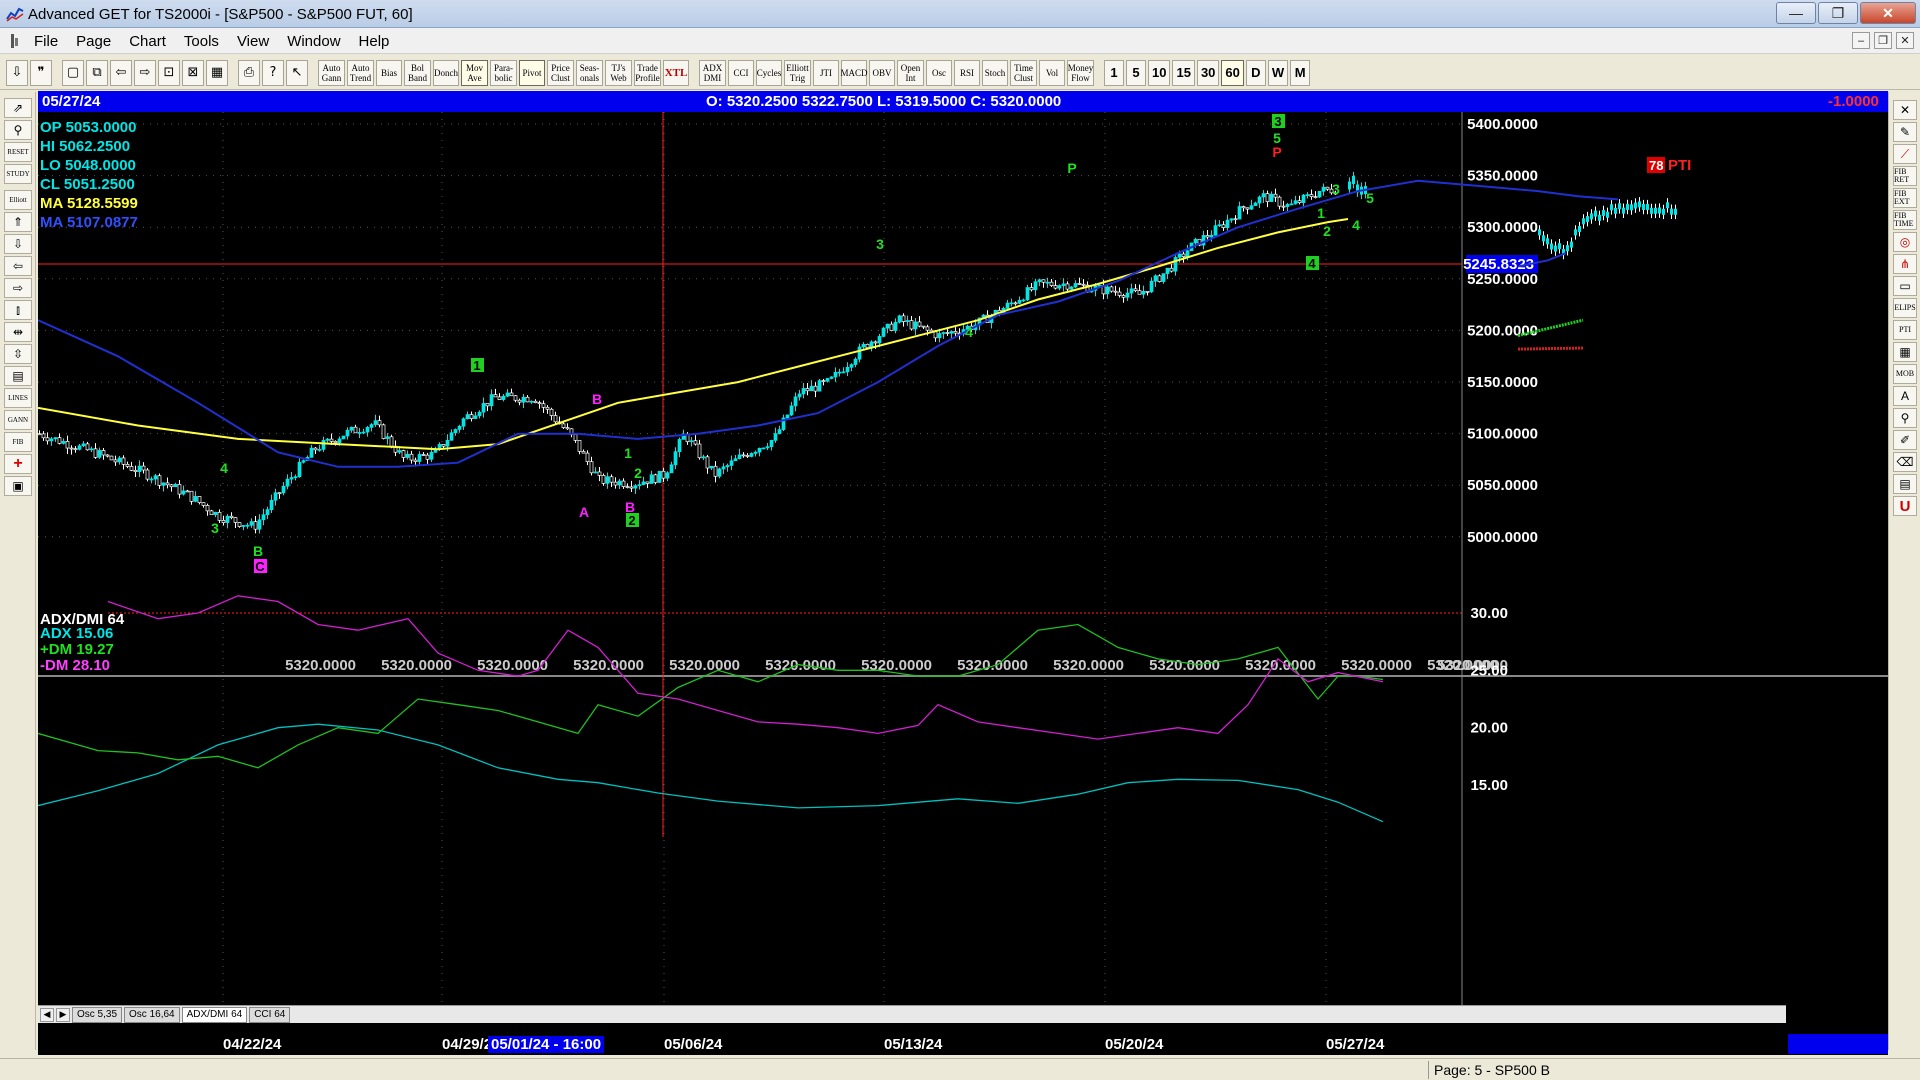 The height and width of the screenshot is (1080, 1920). Describe the element at coordinates (1278, 72) in the screenshot. I see `period-w-button: W` at that location.